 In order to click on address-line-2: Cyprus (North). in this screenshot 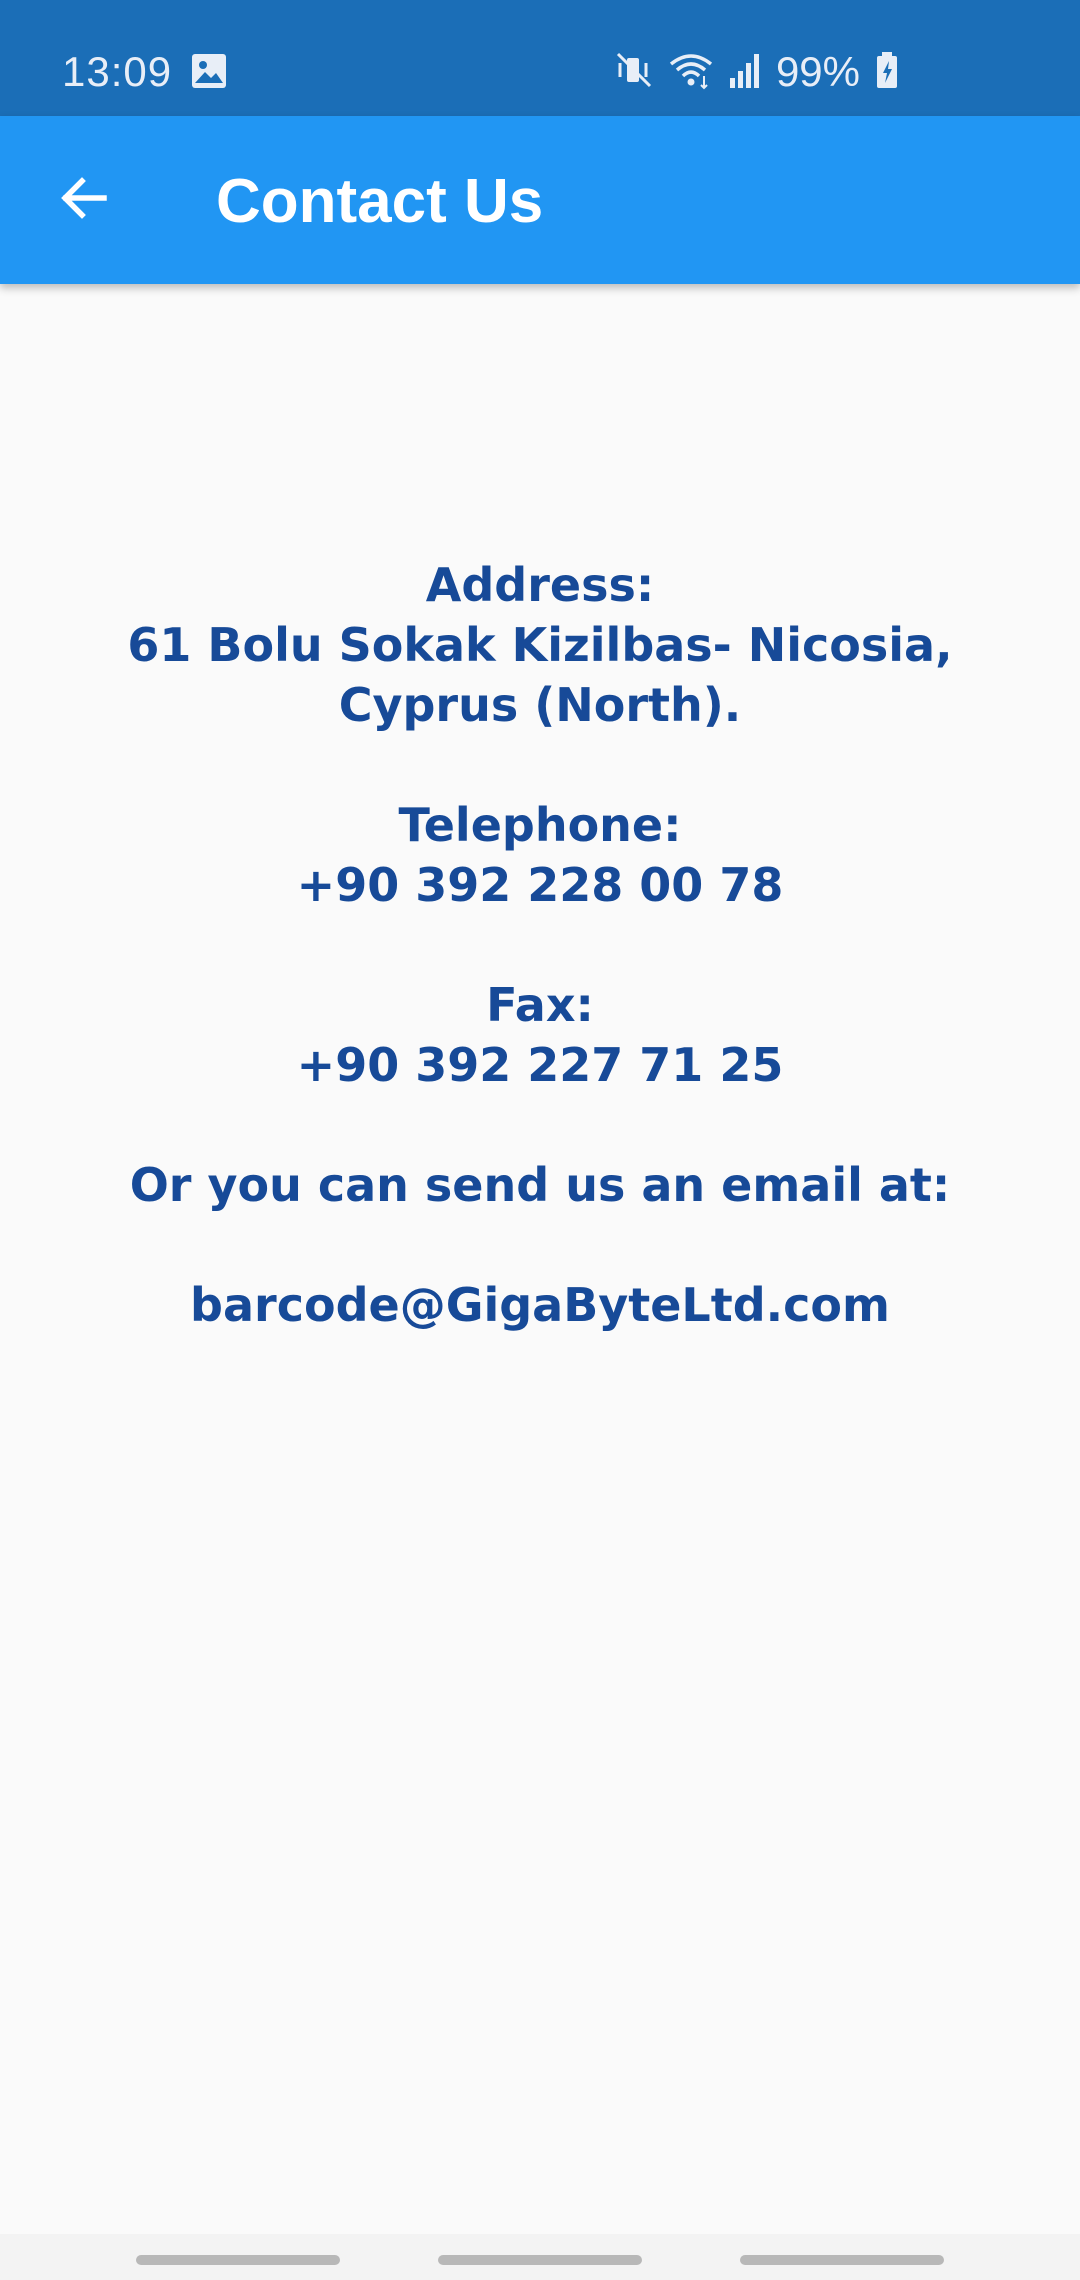, I will do `click(540, 705)`.